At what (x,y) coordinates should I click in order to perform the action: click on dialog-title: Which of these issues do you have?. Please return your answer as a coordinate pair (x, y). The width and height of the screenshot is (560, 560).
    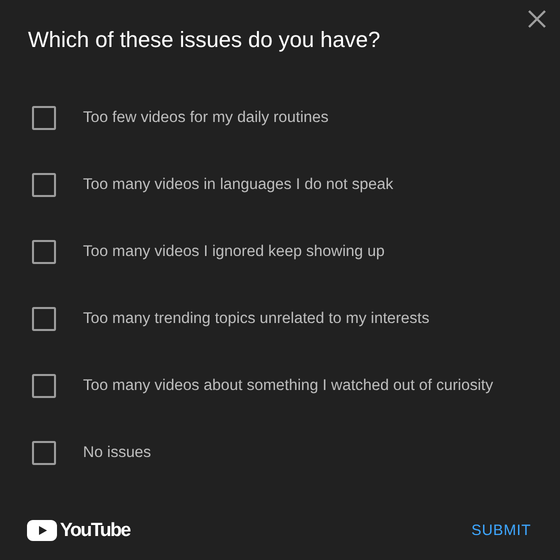
    Looking at the image, I should click on (205, 40).